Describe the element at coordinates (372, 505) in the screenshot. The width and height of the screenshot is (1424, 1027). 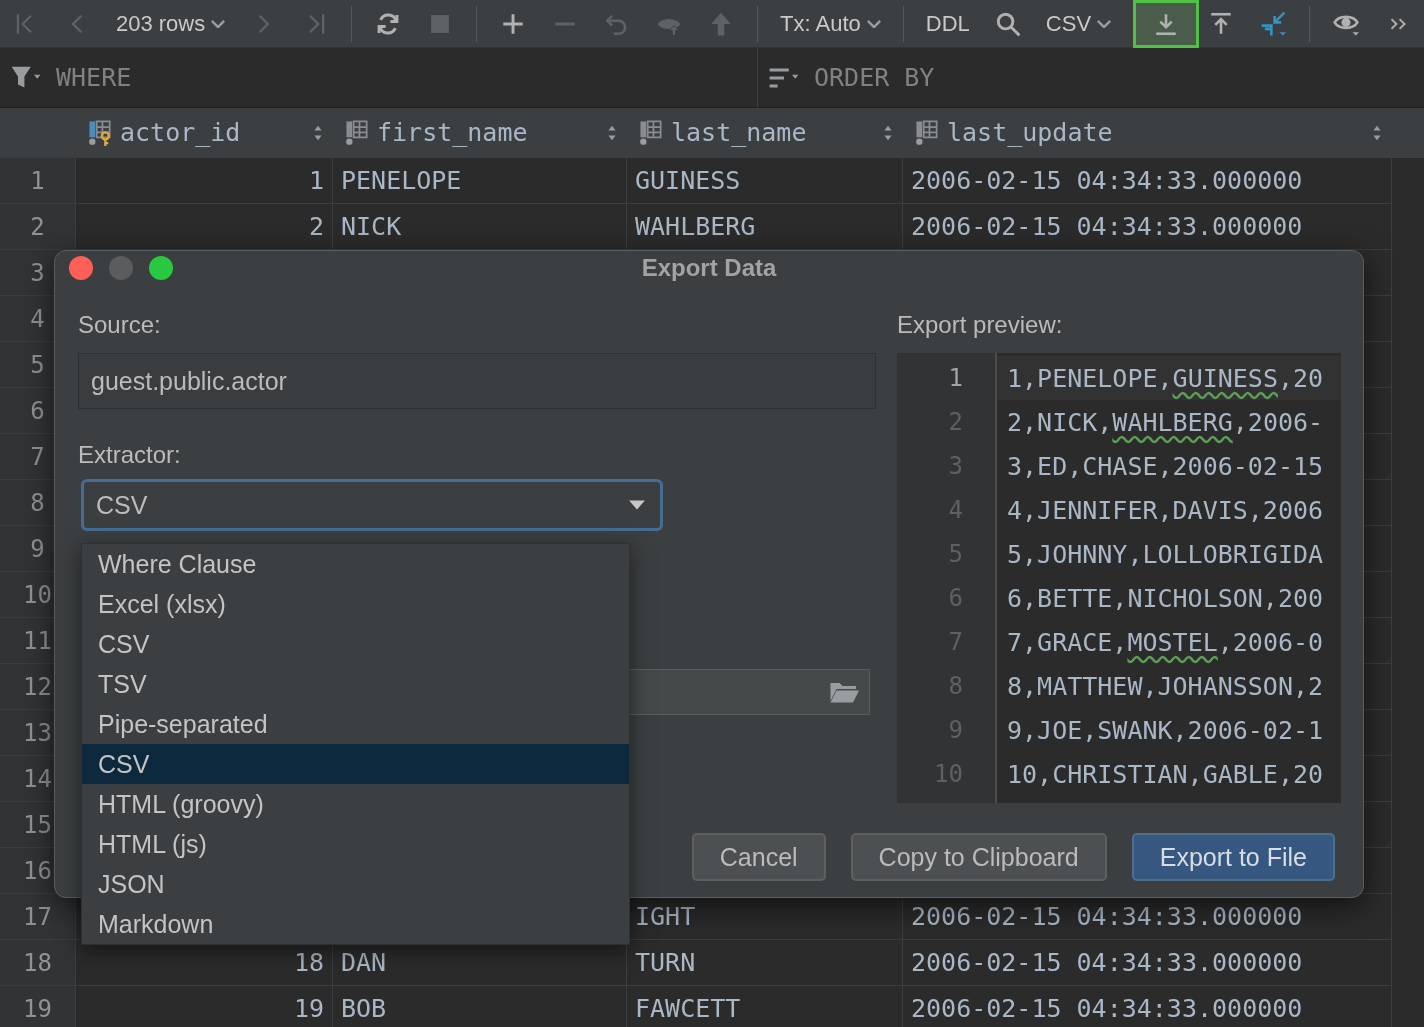
I see `extractor-dropdown: CSV` at that location.